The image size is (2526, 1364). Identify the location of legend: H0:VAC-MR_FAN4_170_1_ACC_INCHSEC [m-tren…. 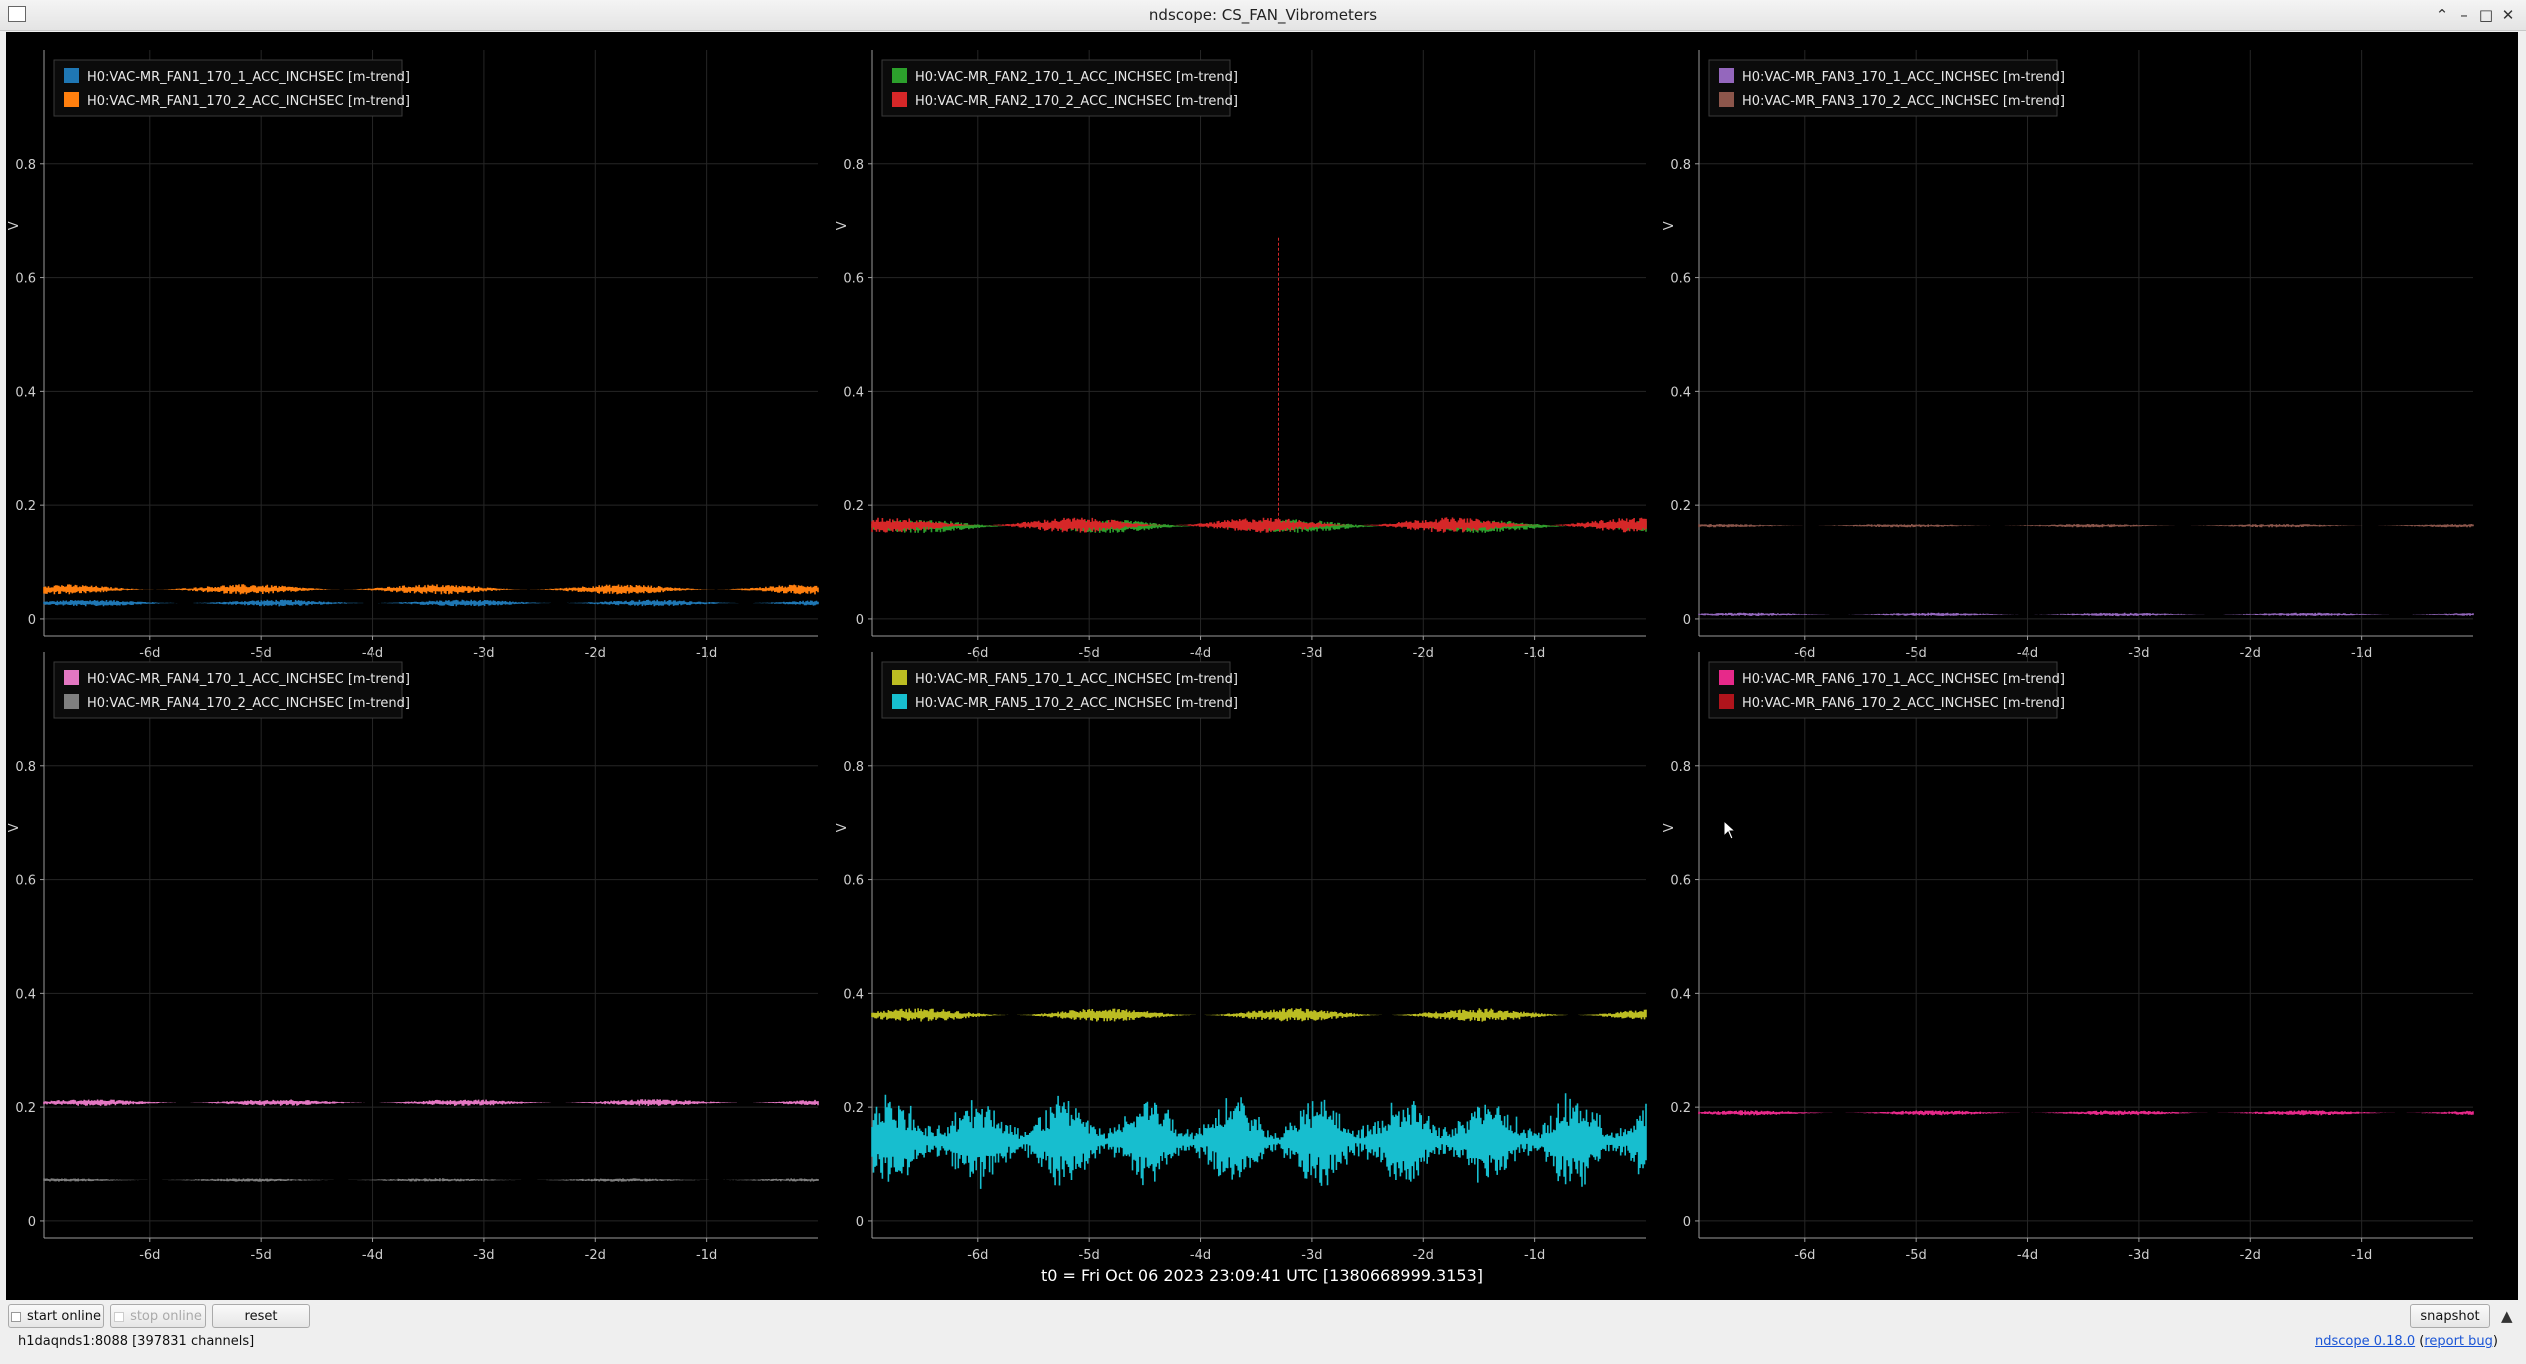
(231, 690).